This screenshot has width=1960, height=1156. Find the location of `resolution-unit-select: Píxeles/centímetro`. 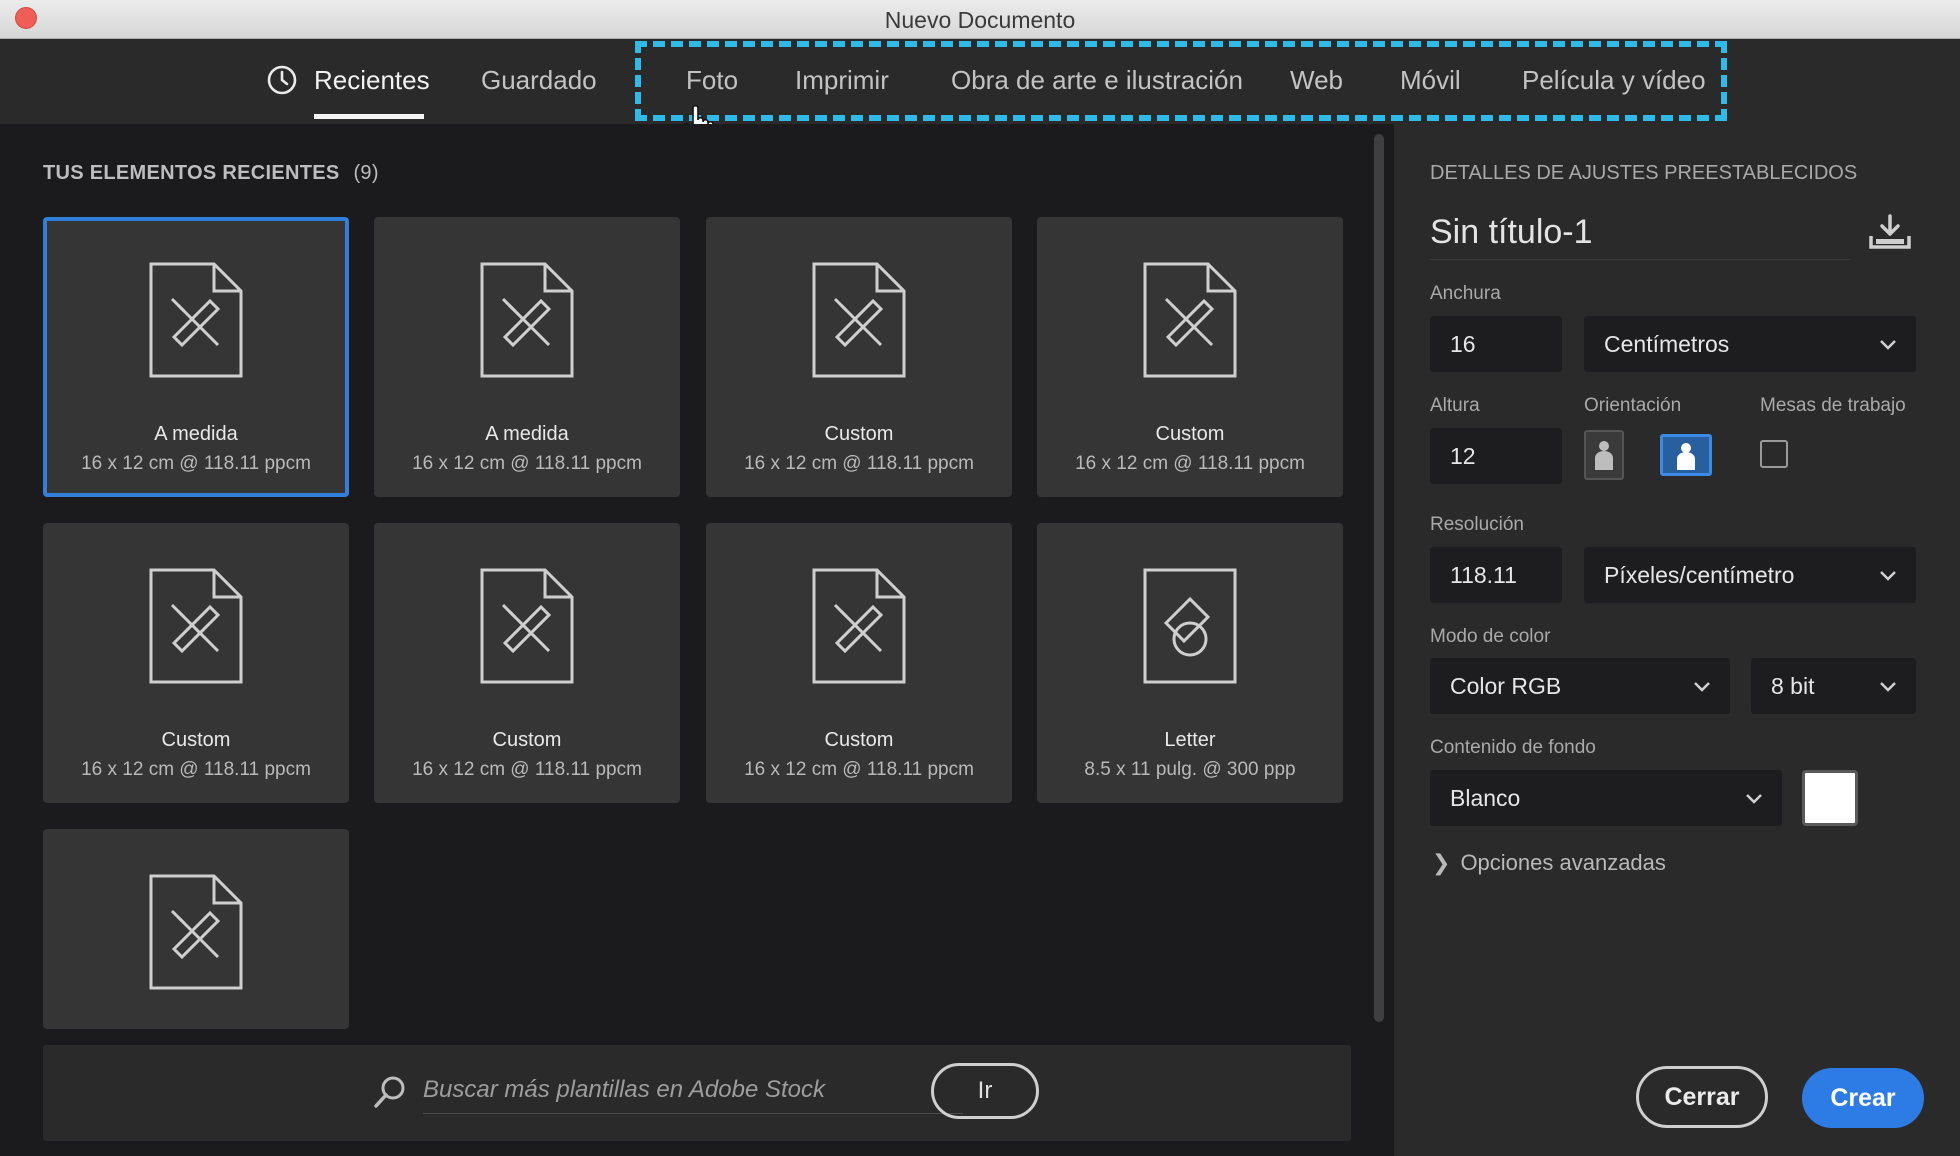

resolution-unit-select: Píxeles/centímetro is located at coordinates (1750, 575).